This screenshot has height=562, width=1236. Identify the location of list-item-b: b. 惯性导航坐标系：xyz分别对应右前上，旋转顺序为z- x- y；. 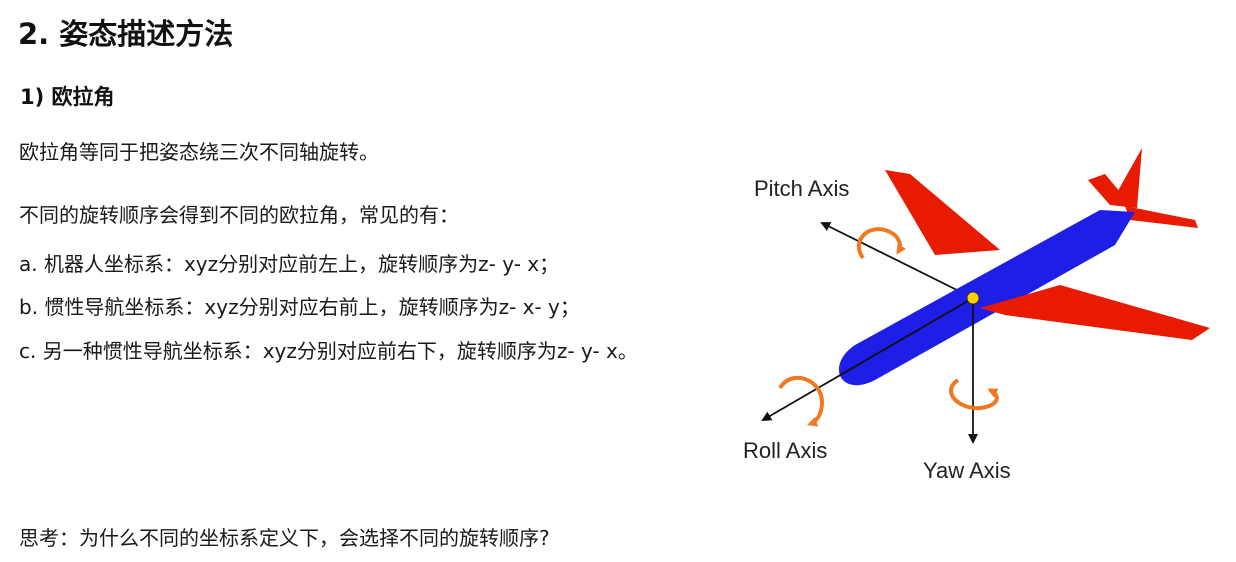
(299, 307).